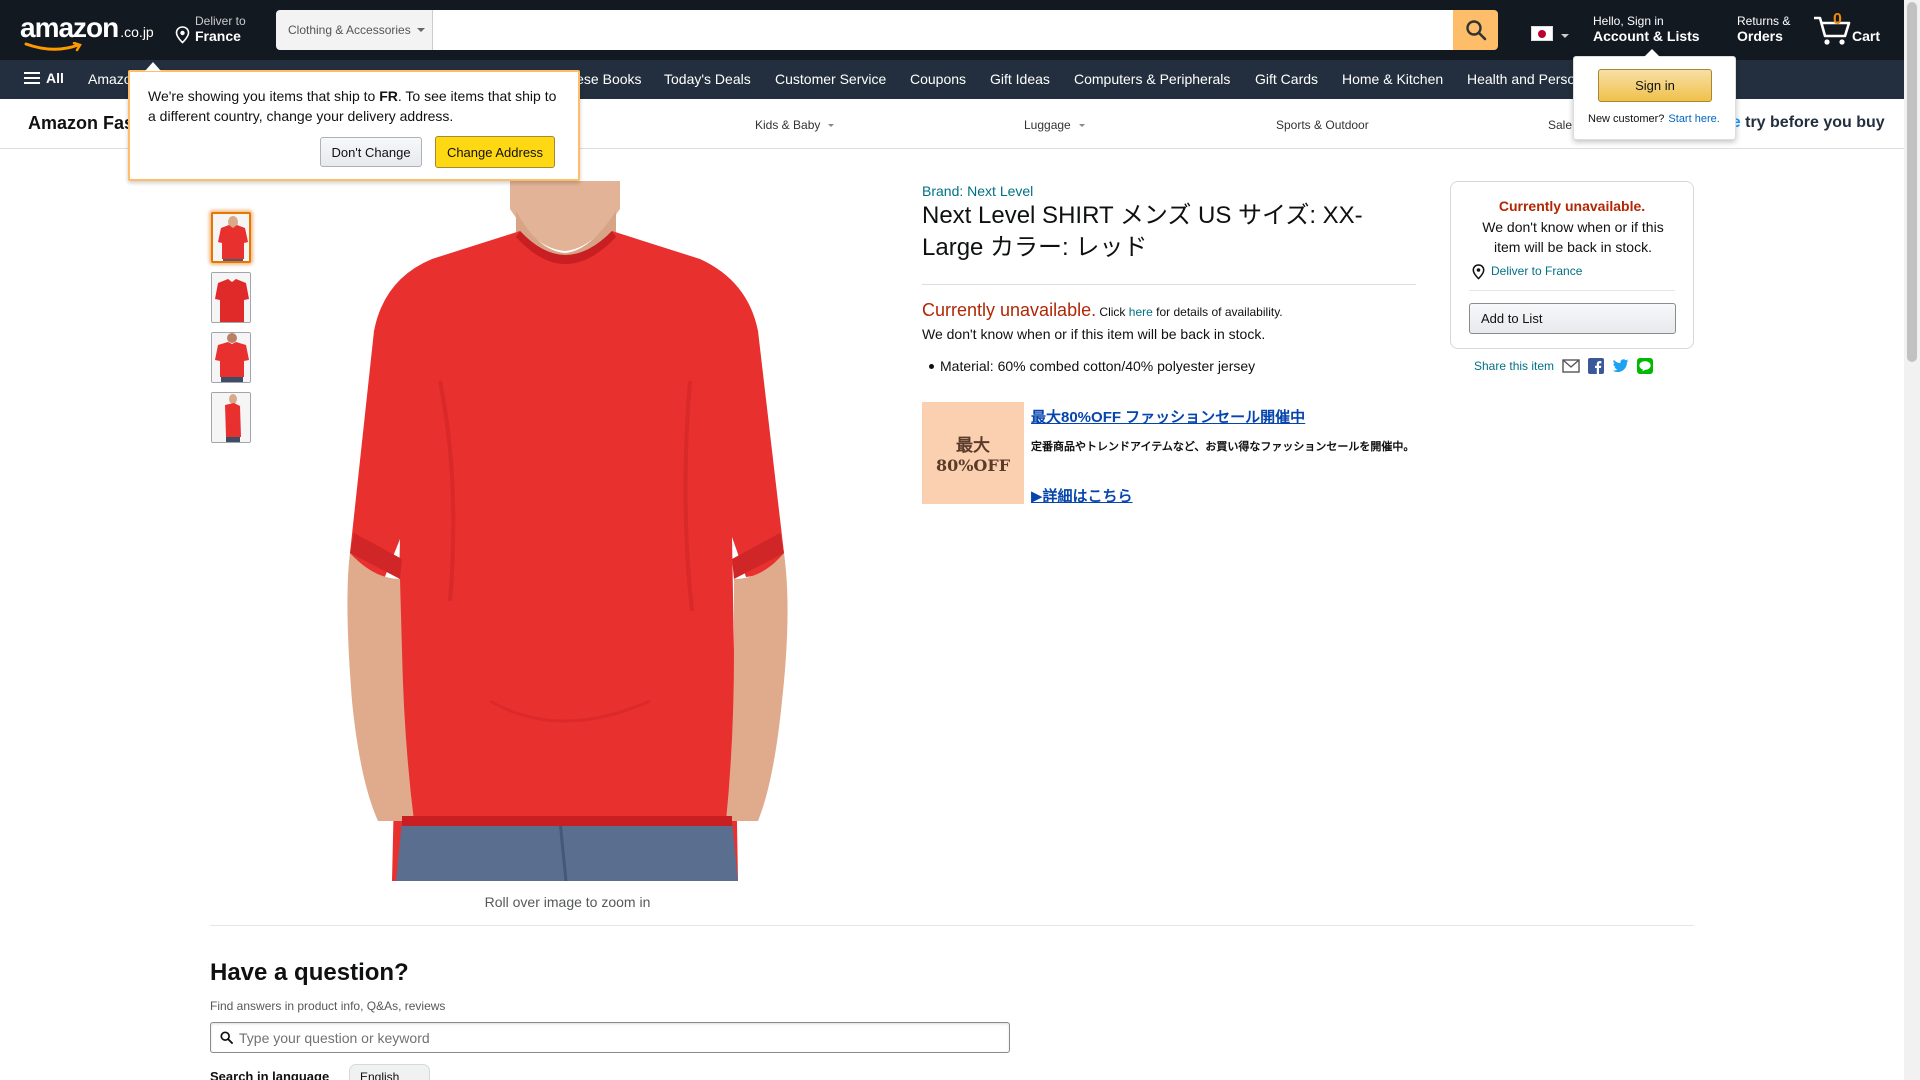  What do you see at coordinates (1152, 79) in the screenshot?
I see `subnav-item-computers: Computers & Peripherals` at bounding box center [1152, 79].